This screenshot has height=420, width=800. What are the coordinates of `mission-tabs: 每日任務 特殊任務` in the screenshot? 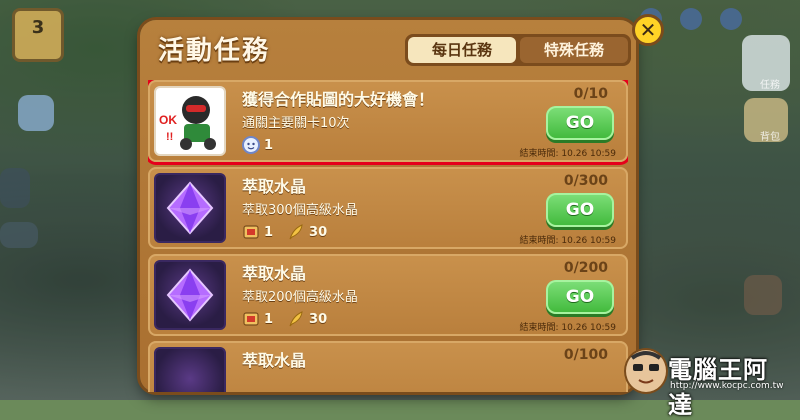 It's located at (518, 50).